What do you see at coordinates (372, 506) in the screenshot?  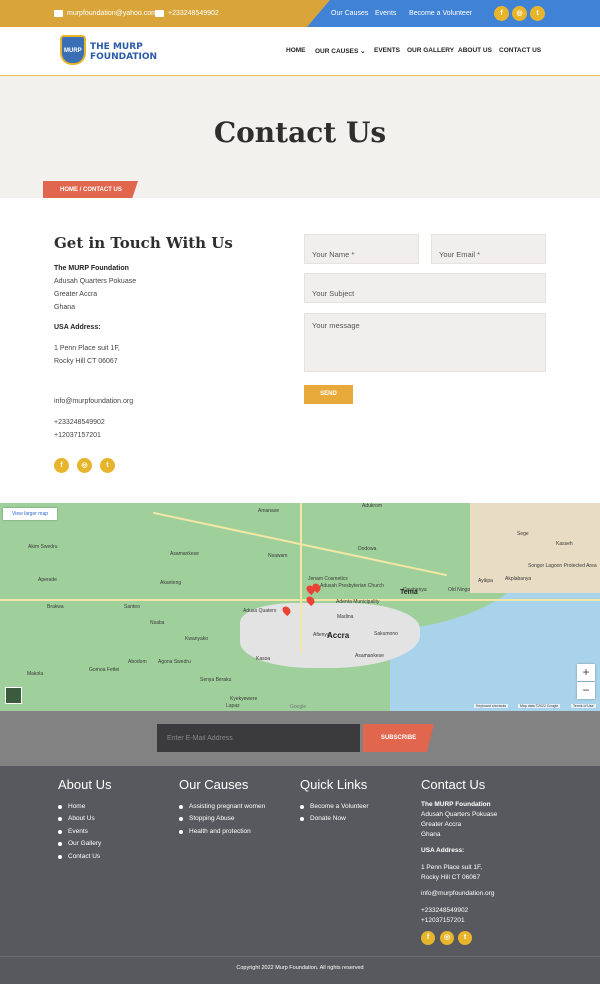 I see `map-label: Adukrom` at bounding box center [372, 506].